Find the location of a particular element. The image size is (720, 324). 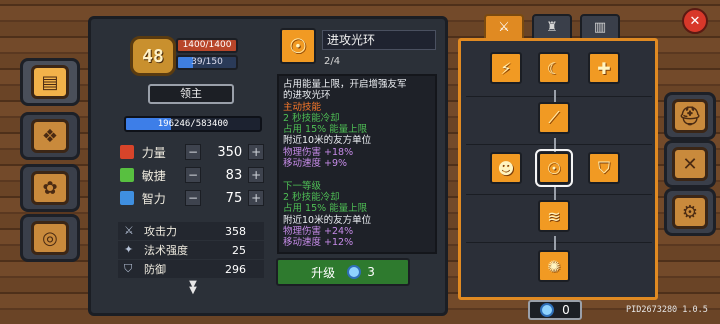

strength-fist-icon is located at coordinates (127, 152).